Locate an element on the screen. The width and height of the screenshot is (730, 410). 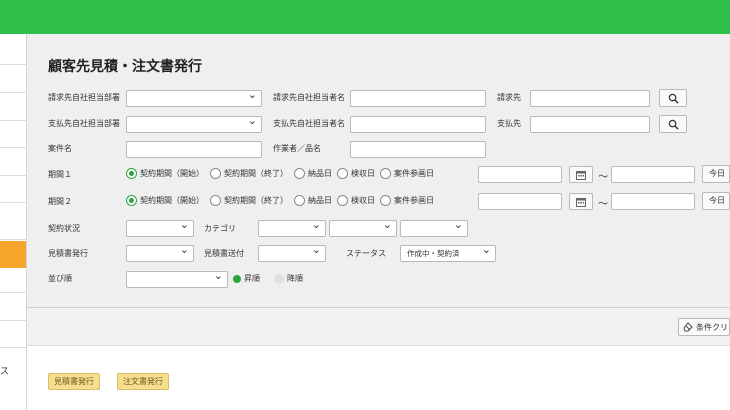
period1-from-input is located at coordinates (520, 174).